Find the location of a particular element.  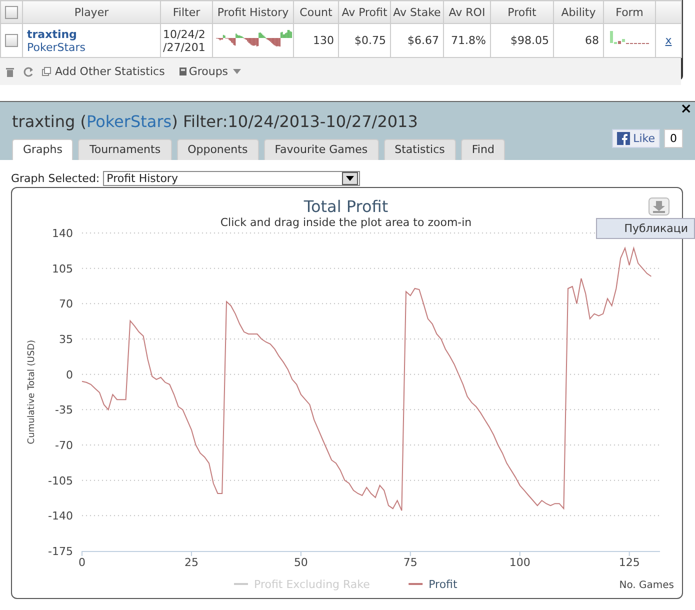

y-axis-tick-label: 140 is located at coordinates (62, 233).